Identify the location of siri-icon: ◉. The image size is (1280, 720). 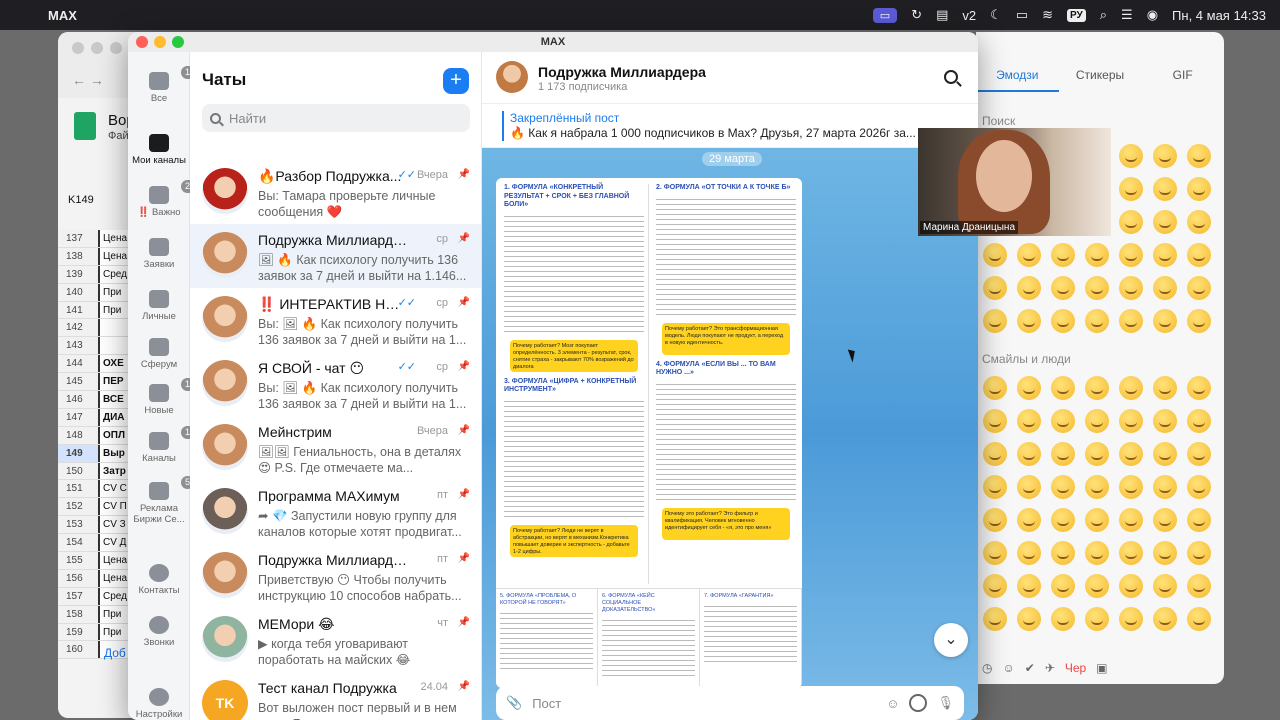
(1152, 15).